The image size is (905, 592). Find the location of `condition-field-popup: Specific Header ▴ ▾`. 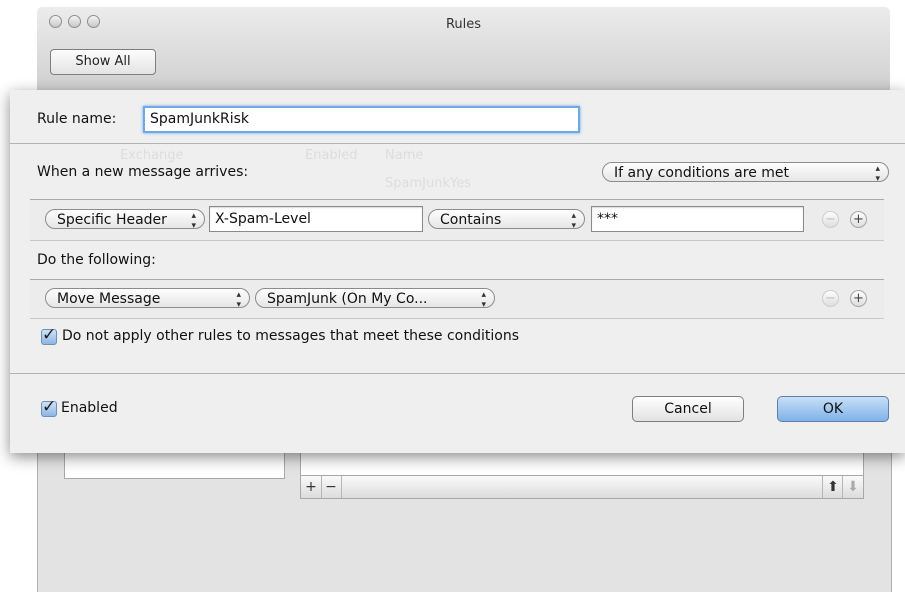

condition-field-popup: Specific Header ▴ ▾ is located at coordinates (125, 220).